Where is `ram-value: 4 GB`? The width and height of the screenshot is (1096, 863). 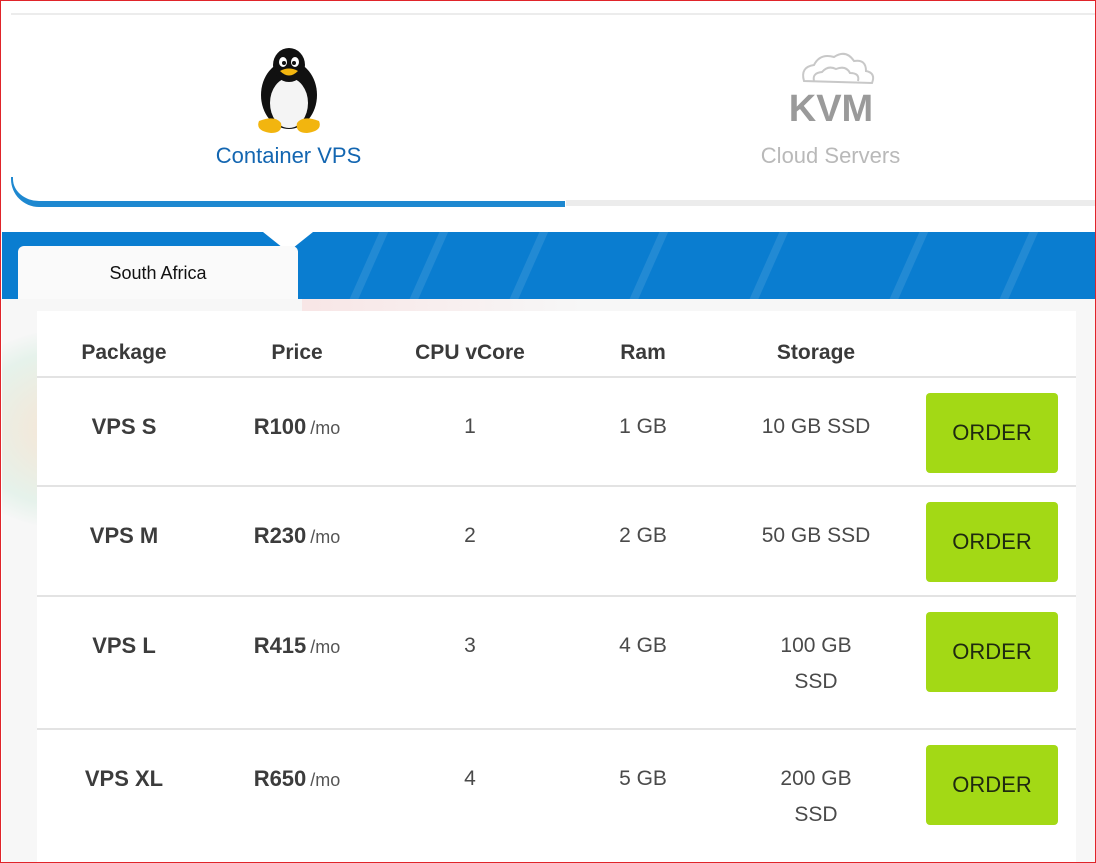
ram-value: 4 GB is located at coordinates (643, 645).